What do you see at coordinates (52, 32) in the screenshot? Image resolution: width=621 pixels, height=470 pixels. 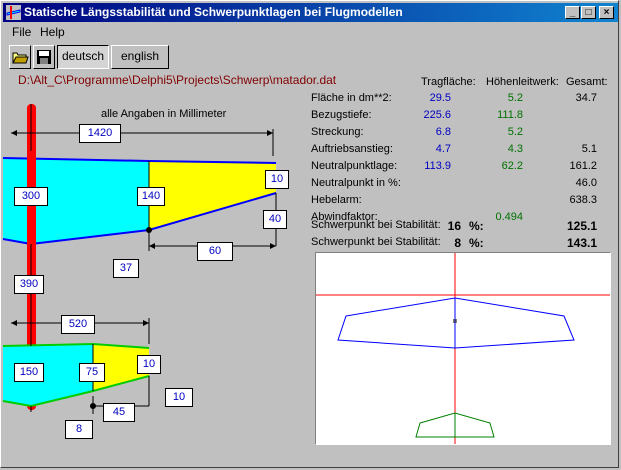 I see `menu-help: Help` at bounding box center [52, 32].